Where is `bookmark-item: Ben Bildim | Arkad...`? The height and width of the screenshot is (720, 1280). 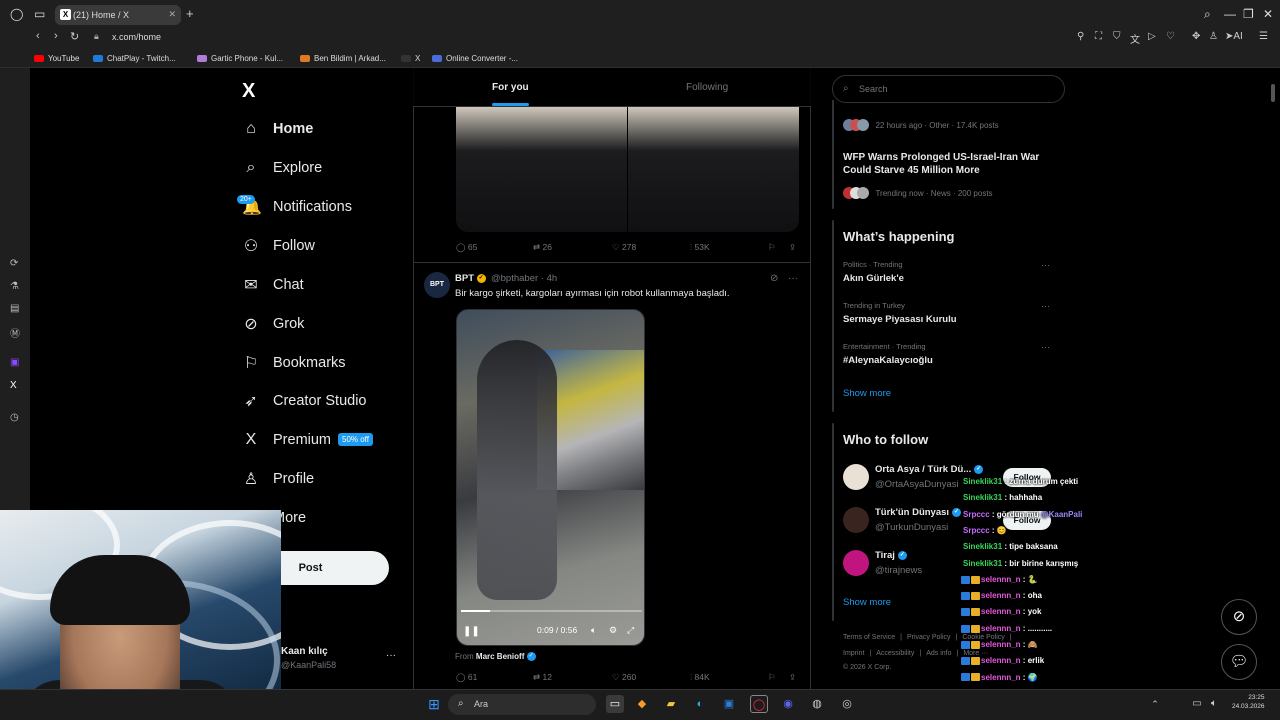 bookmark-item: Ben Bildim | Arkad... is located at coordinates (343, 58).